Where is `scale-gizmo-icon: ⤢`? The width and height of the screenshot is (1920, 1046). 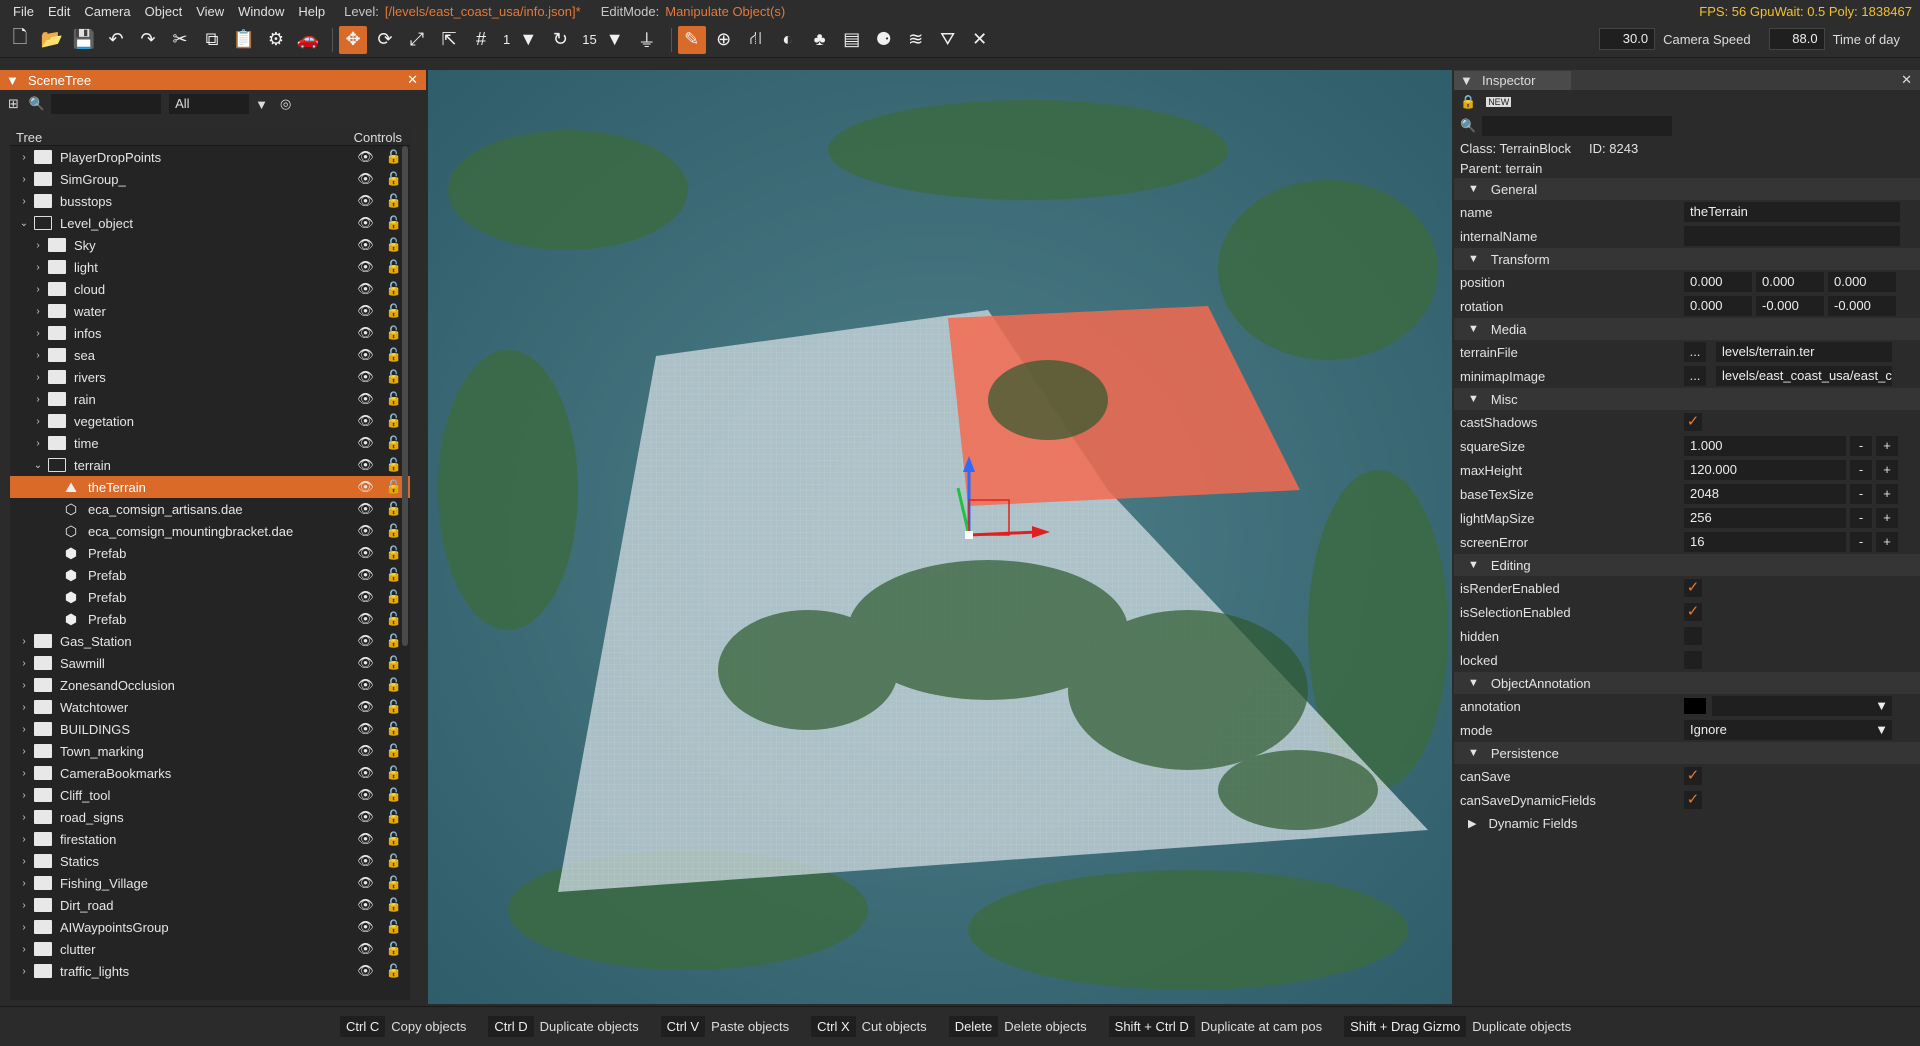
scale-gizmo-icon: ⤢ is located at coordinates (417, 40).